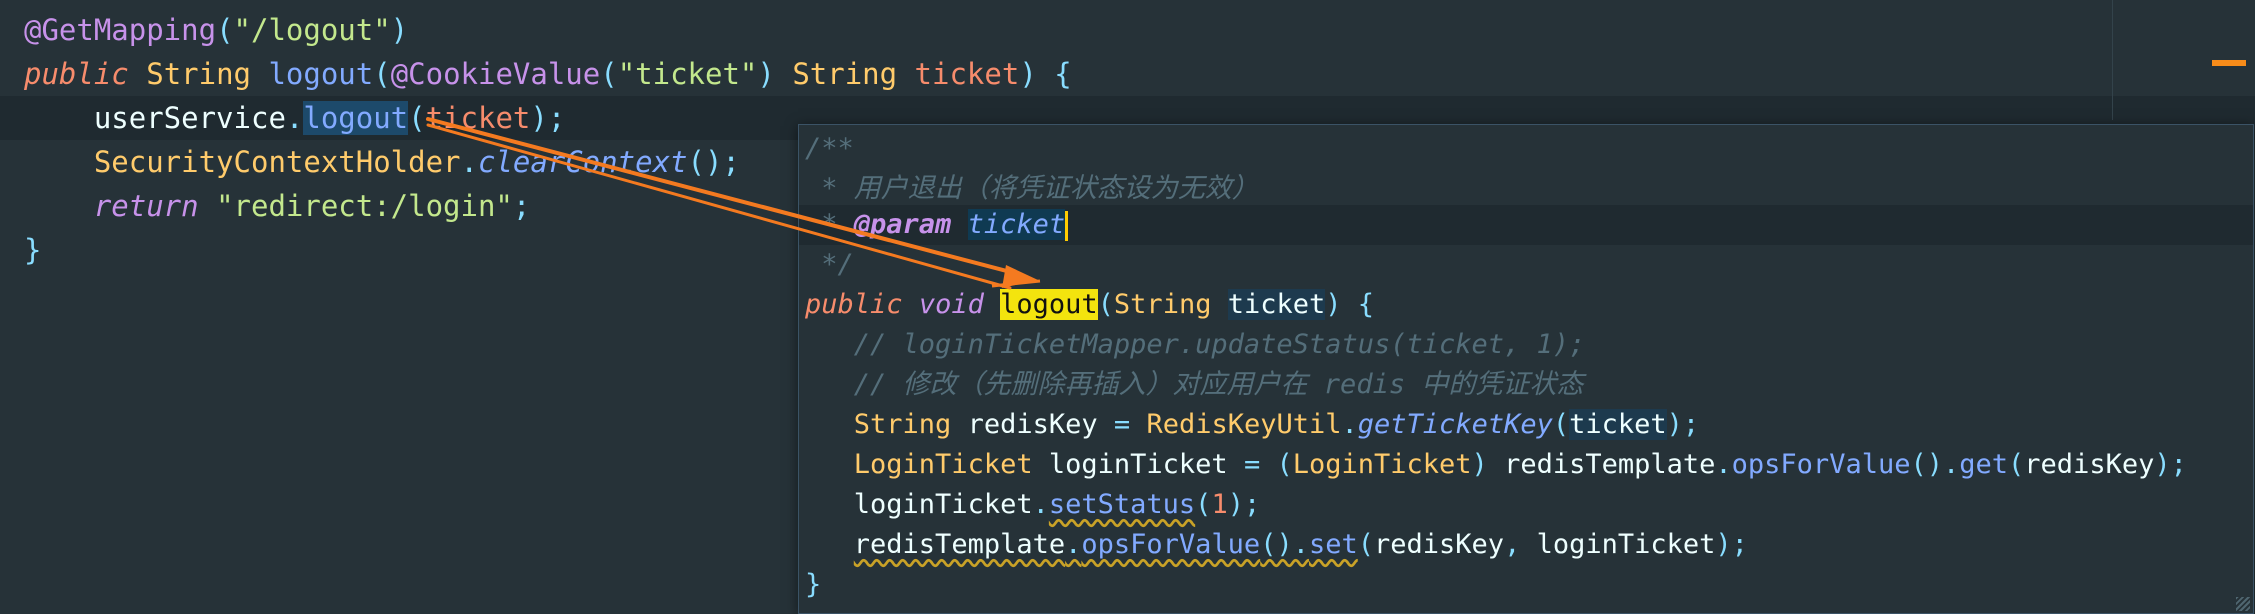  Describe the element at coordinates (294, 118) in the screenshot. I see `code-line-3: userService.logout(ticket);` at that location.